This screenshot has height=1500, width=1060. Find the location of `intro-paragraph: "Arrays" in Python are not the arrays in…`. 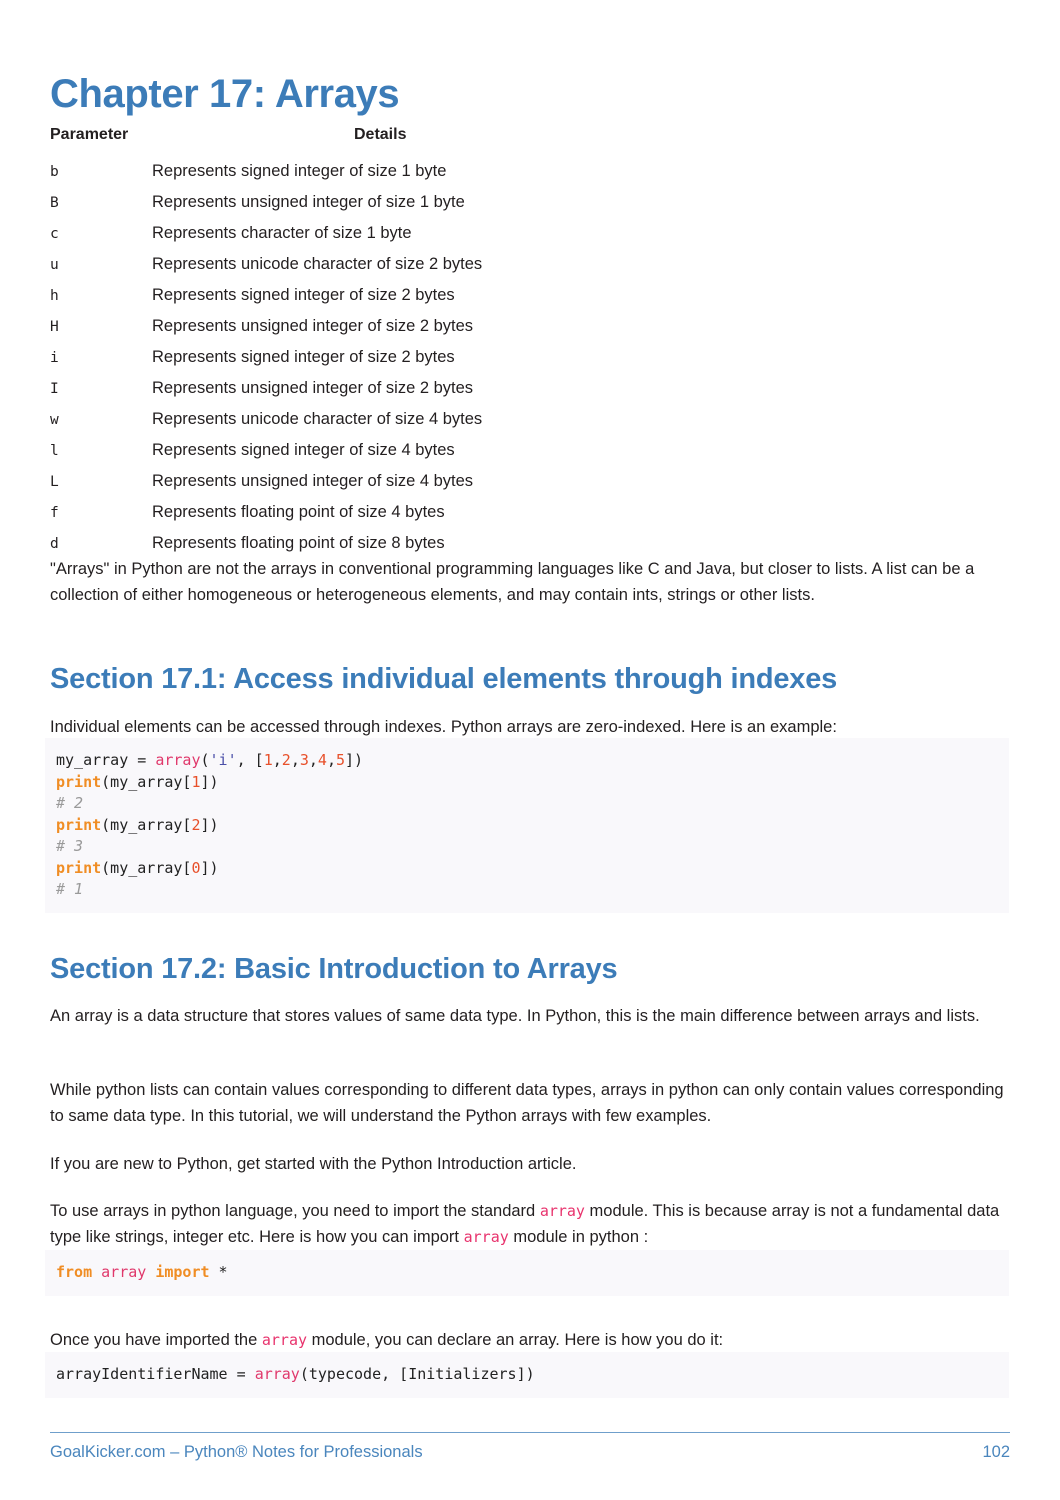

intro-paragraph: "Arrays" in Python are not the arrays in… is located at coordinates (512, 582).